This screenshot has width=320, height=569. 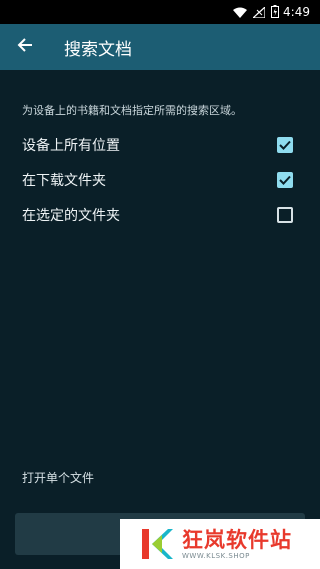 I want to click on back-button, so click(x=25, y=47).